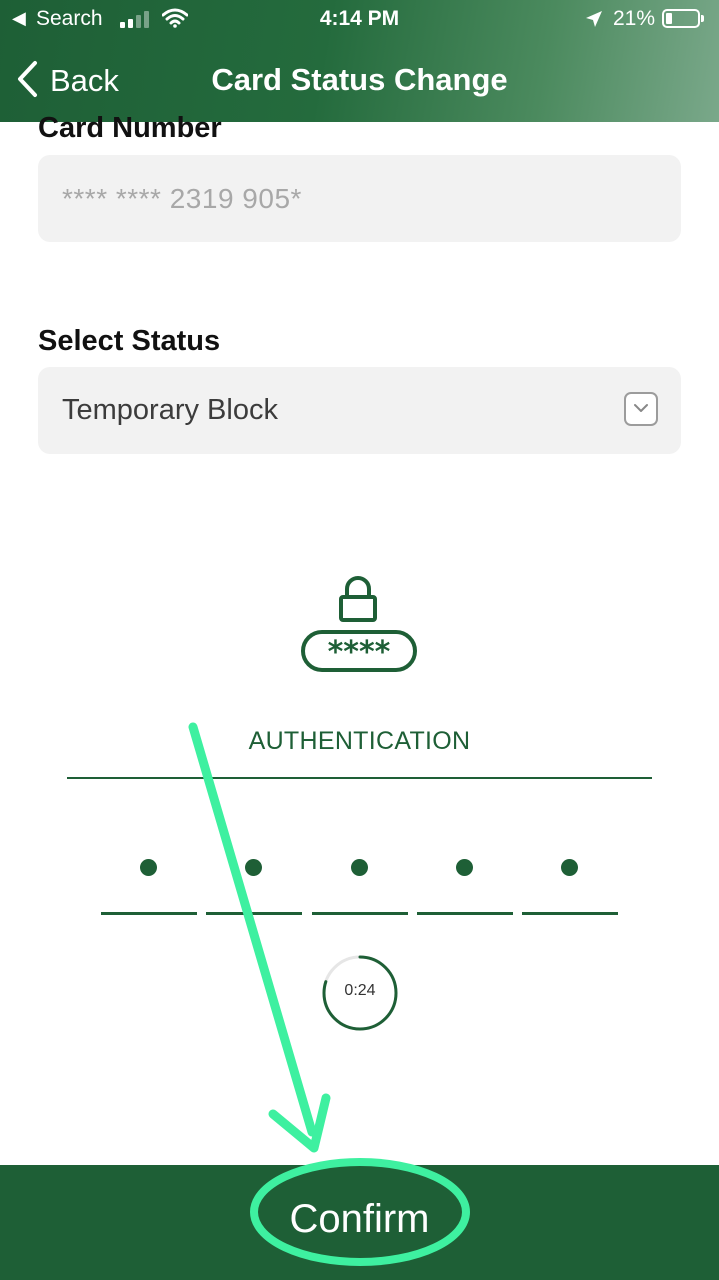  Describe the element at coordinates (683, 18) in the screenshot. I see `battery-icon` at that location.